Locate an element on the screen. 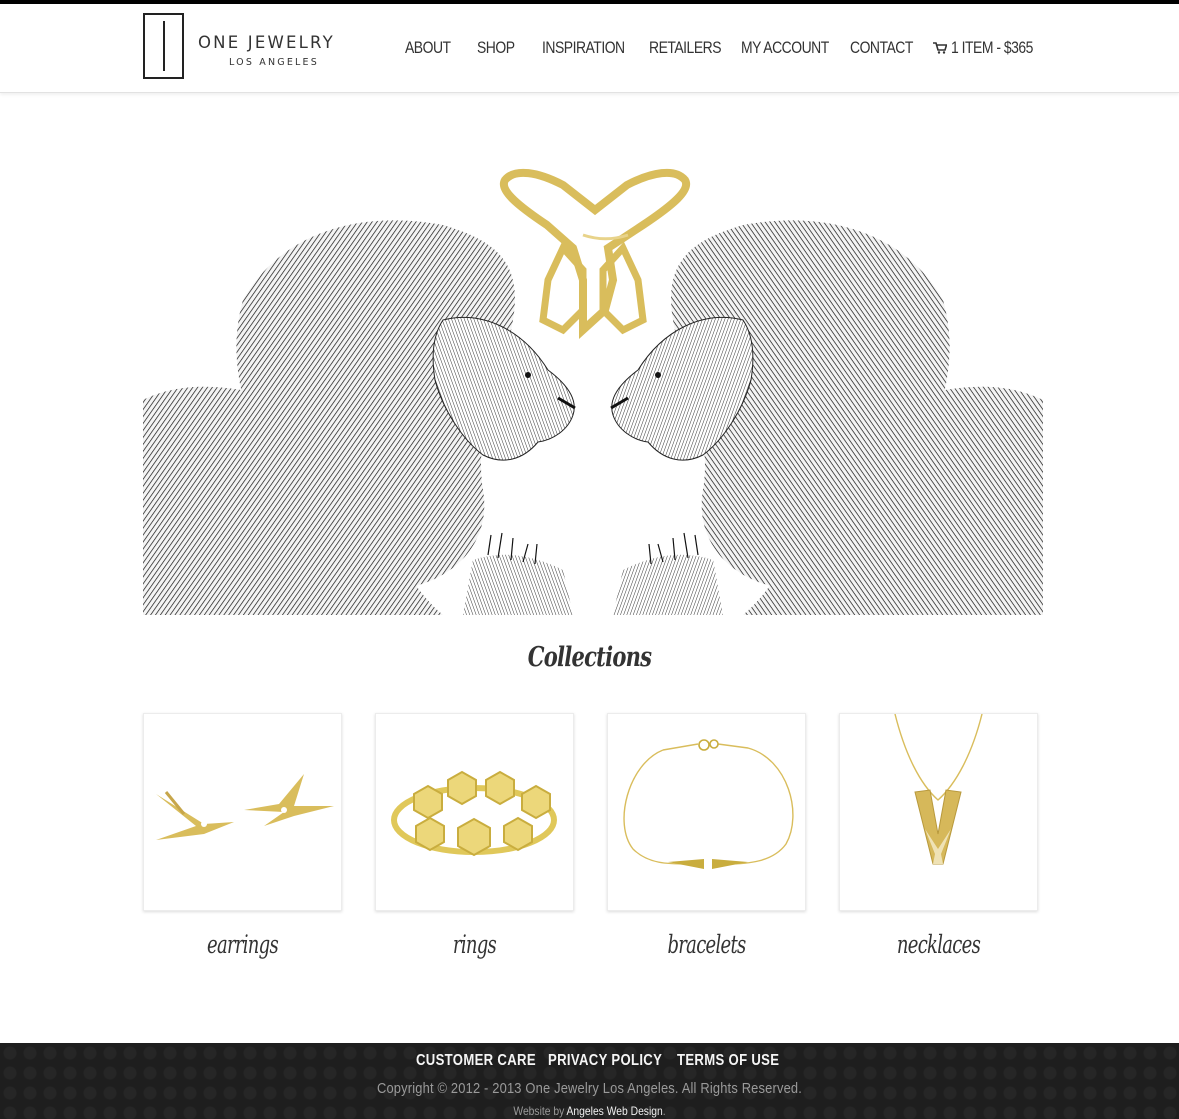  collection-label-earrings: earrings is located at coordinates (242, 944).